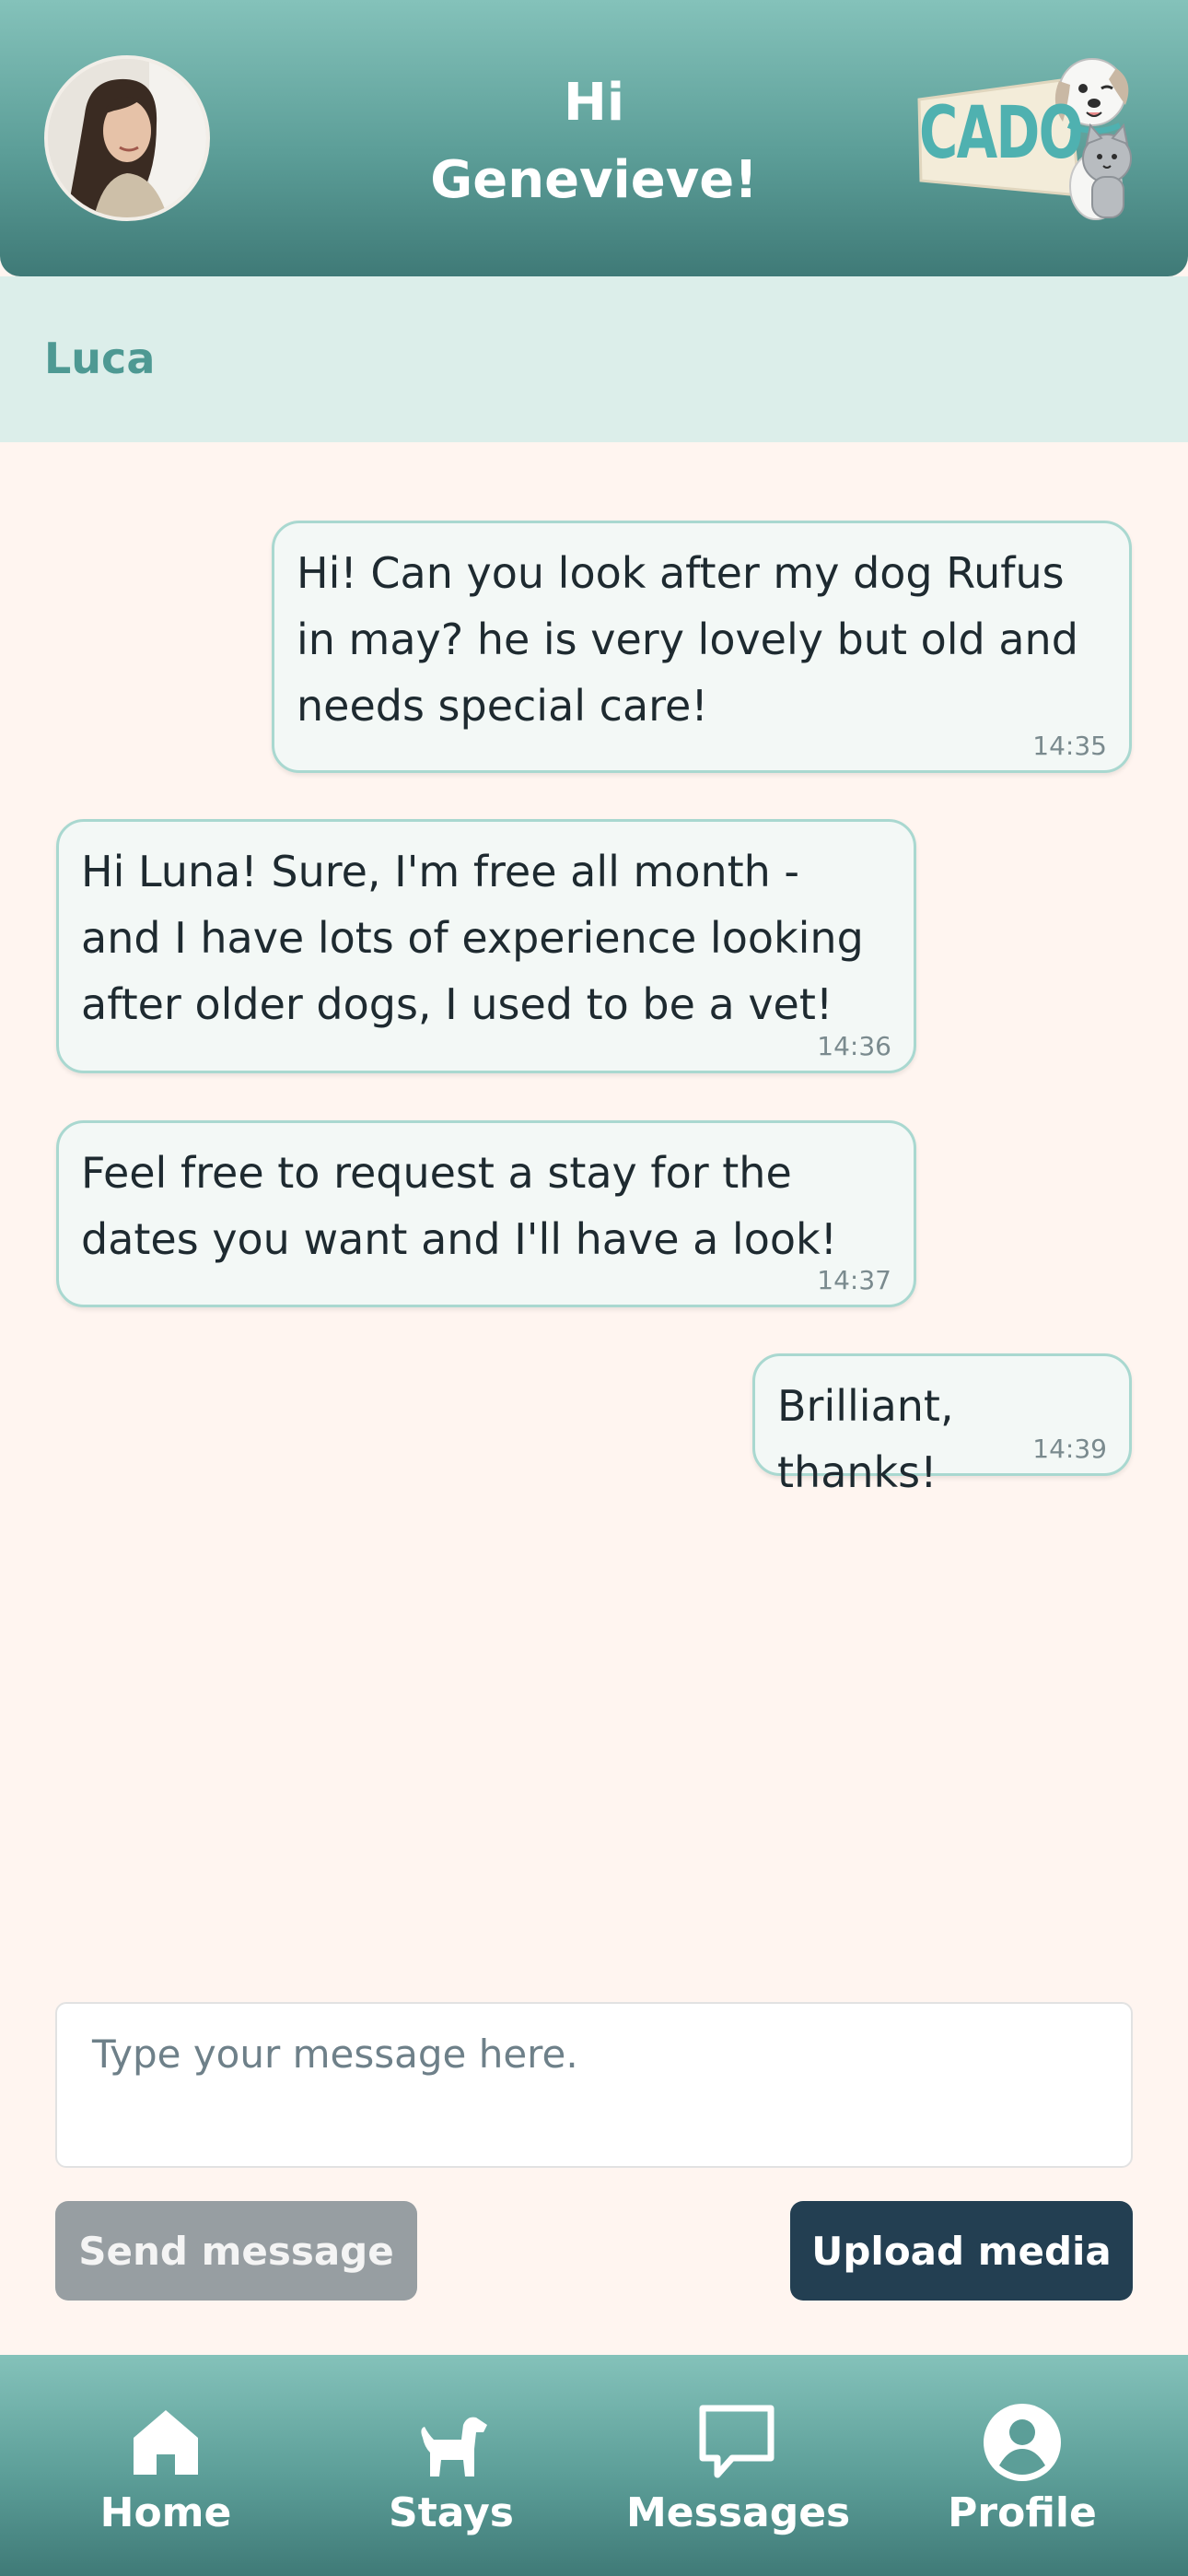 The height and width of the screenshot is (2576, 1188). I want to click on message-sent: Brilliant, thanks! 14:39, so click(942, 1425).